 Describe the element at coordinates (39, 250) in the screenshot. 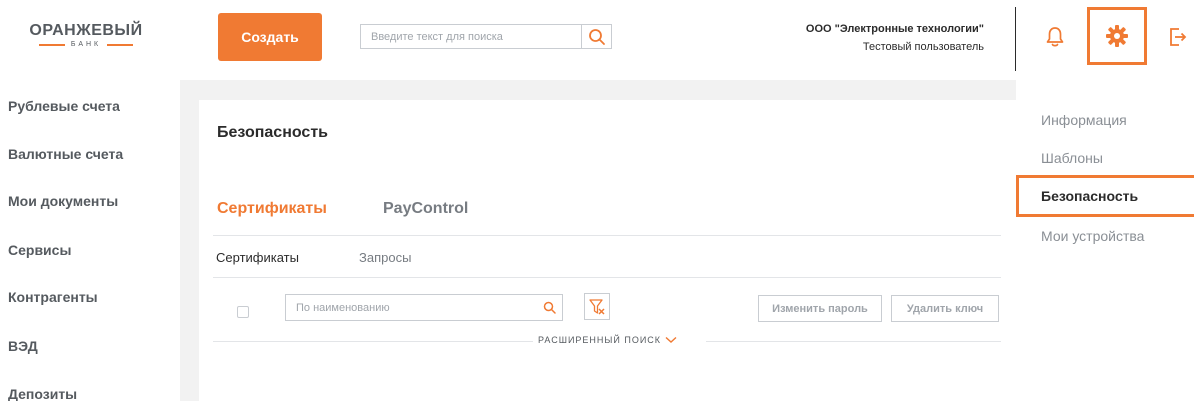

I see `nav-item-services: Сервисы` at that location.